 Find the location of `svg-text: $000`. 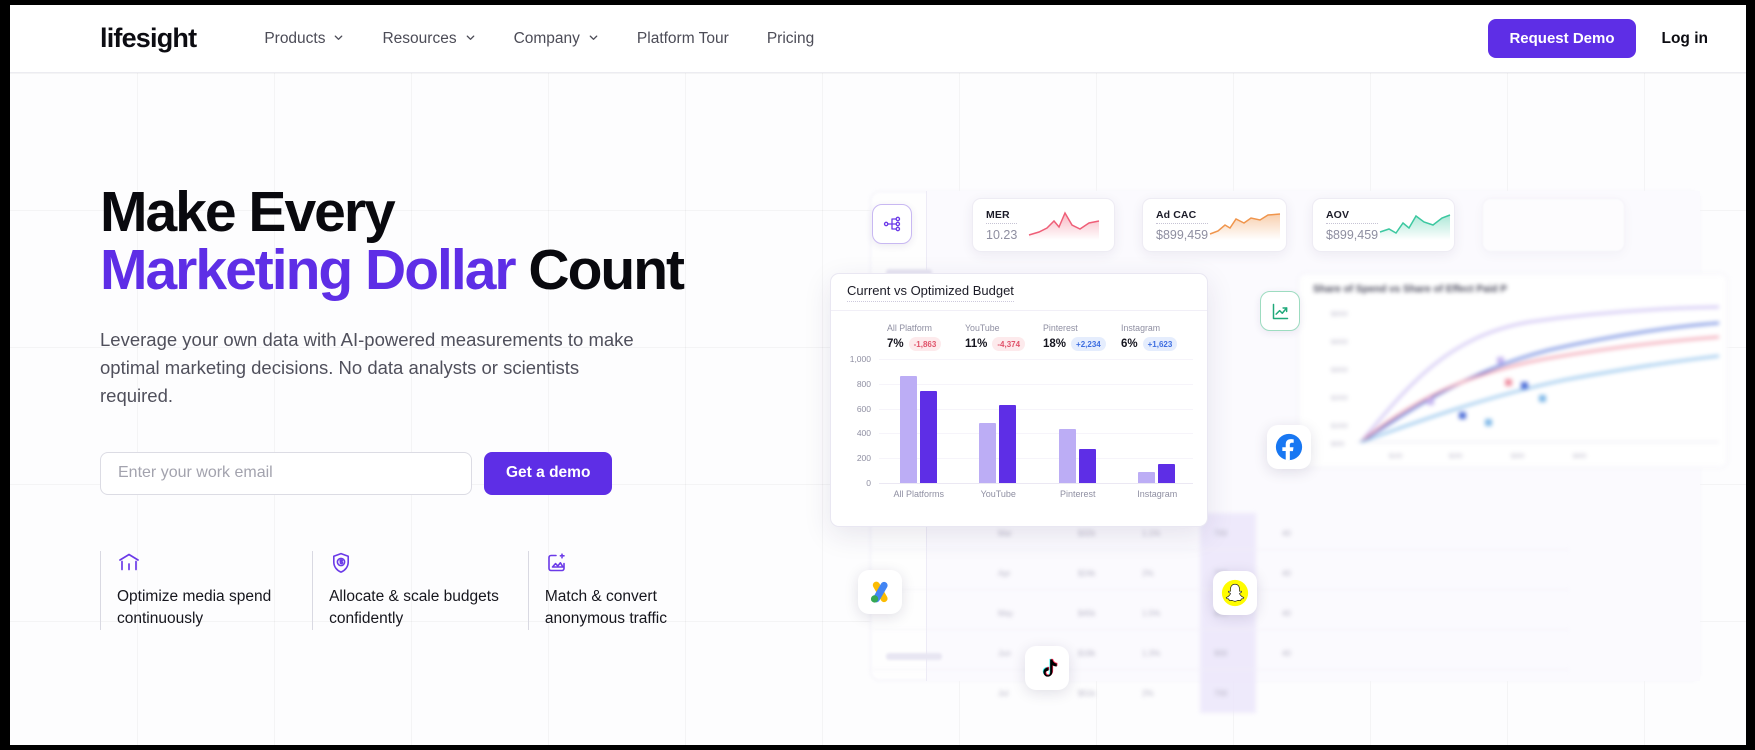

svg-text: $000 is located at coordinates (1338, 445).